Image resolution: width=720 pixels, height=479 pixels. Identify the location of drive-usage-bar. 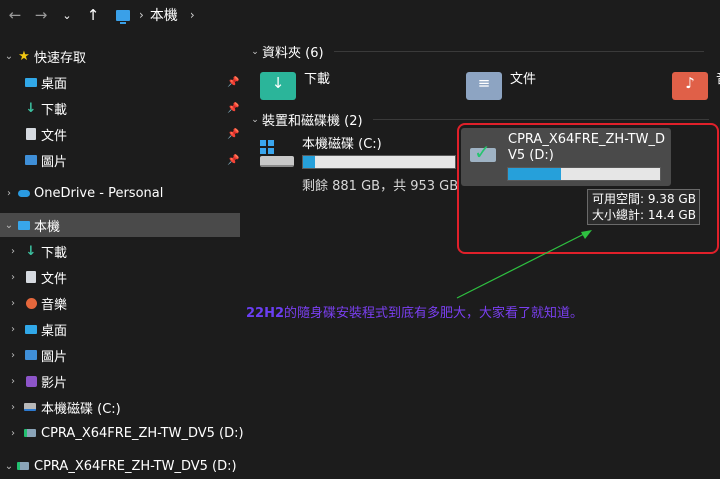
(379, 162).